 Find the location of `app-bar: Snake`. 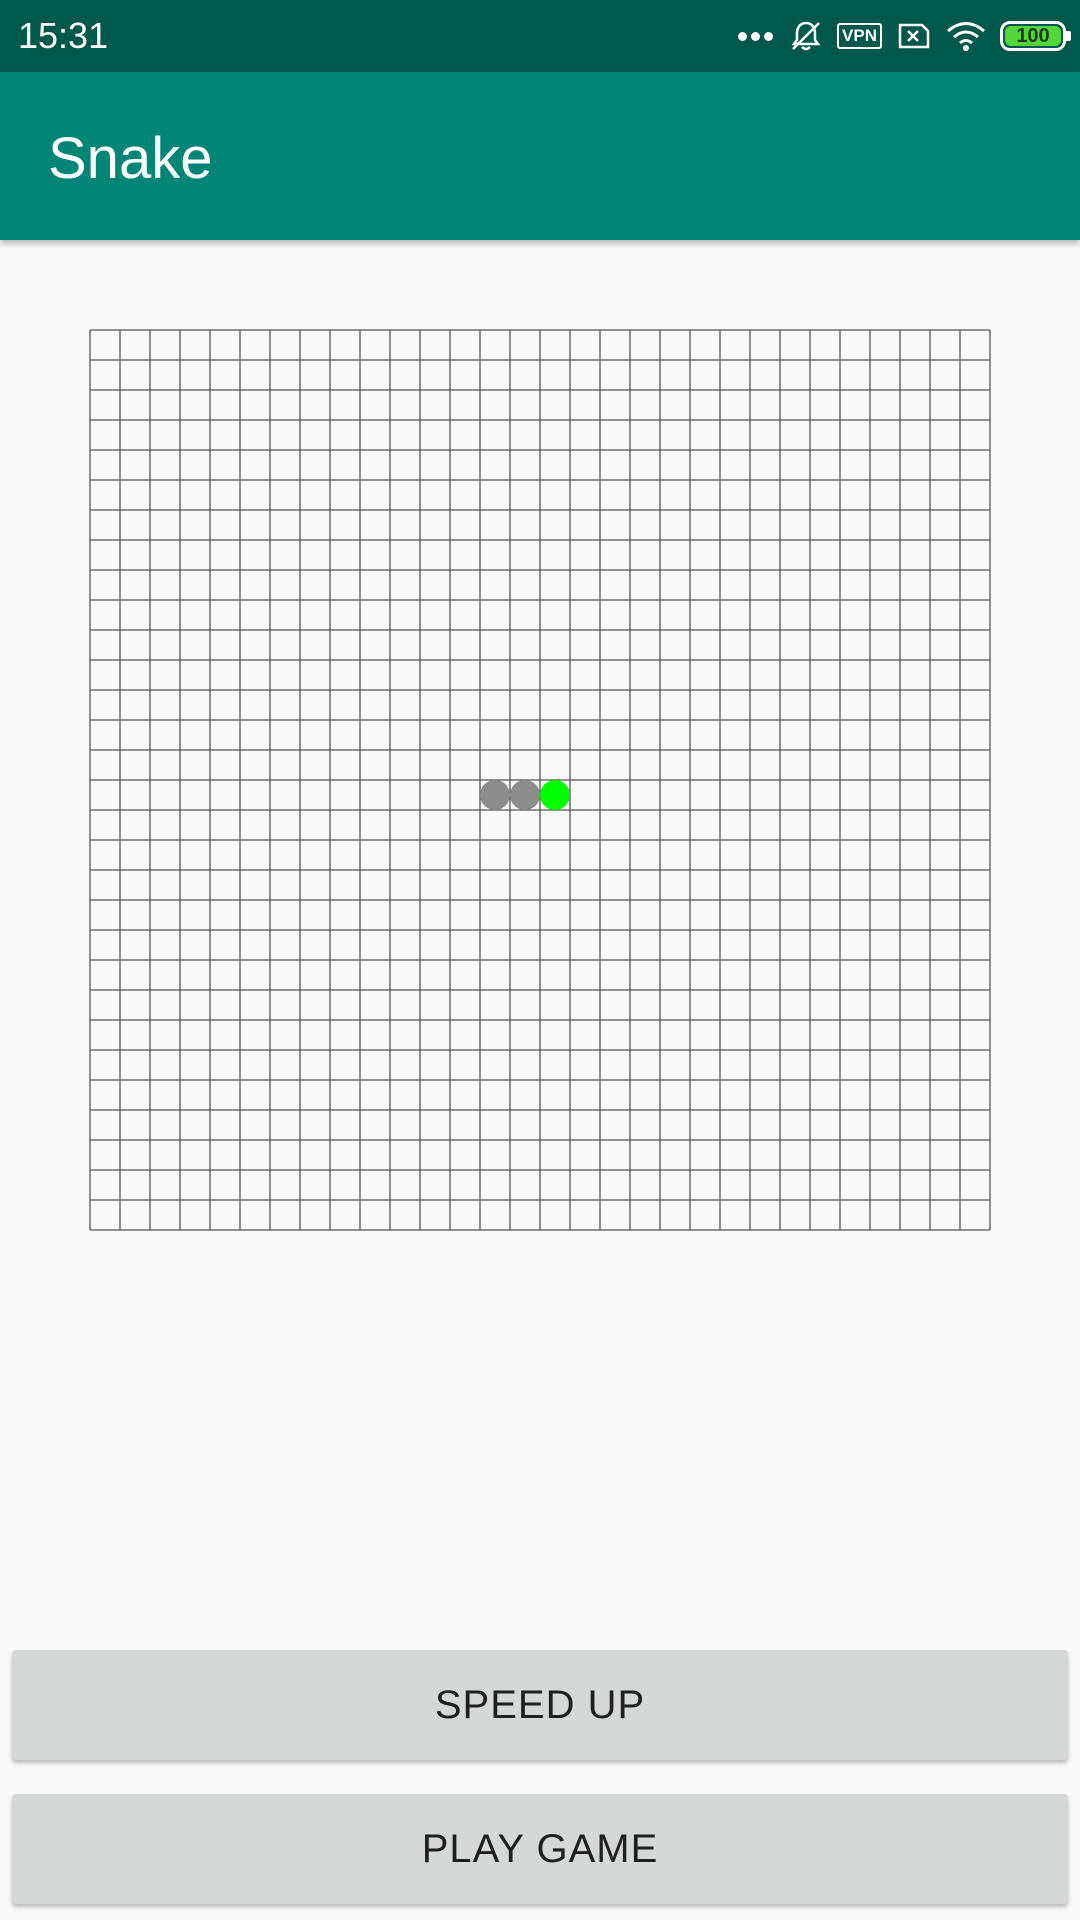

app-bar: Snake is located at coordinates (540, 156).